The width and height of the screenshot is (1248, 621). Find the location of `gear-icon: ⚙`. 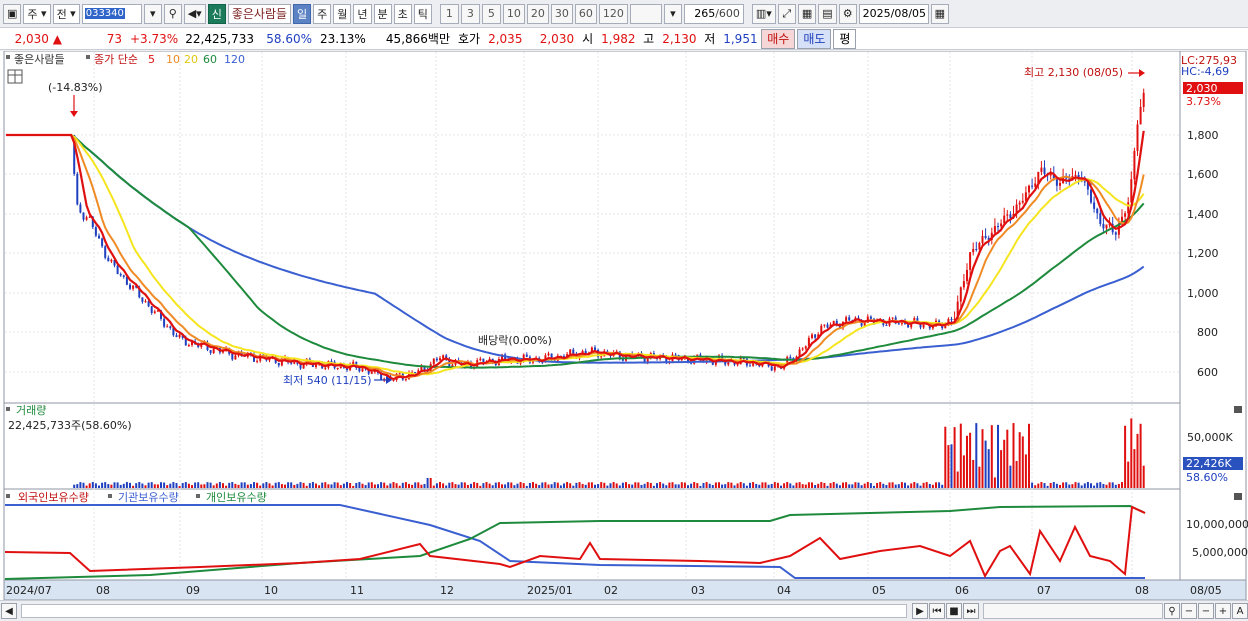

gear-icon: ⚙ is located at coordinates (847, 13).